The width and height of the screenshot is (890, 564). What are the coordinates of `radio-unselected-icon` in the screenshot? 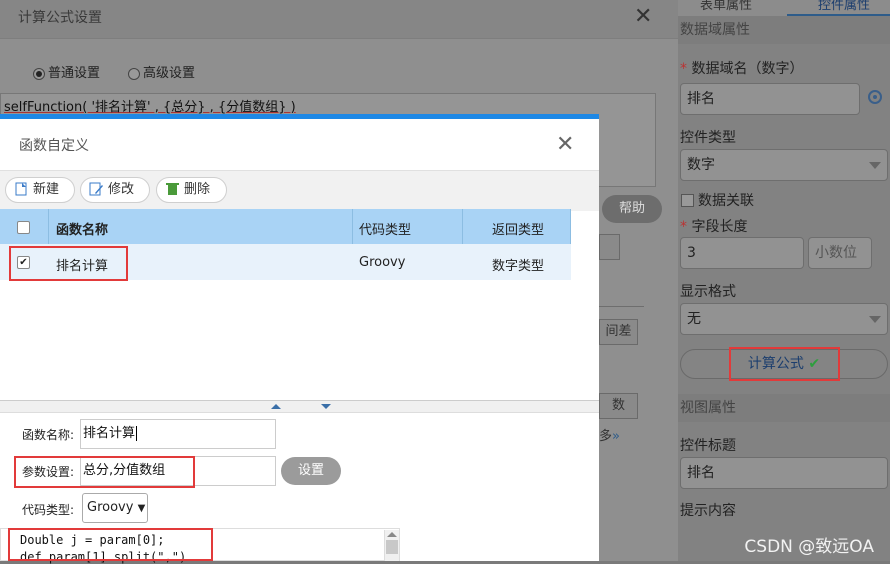 It's located at (134, 73).